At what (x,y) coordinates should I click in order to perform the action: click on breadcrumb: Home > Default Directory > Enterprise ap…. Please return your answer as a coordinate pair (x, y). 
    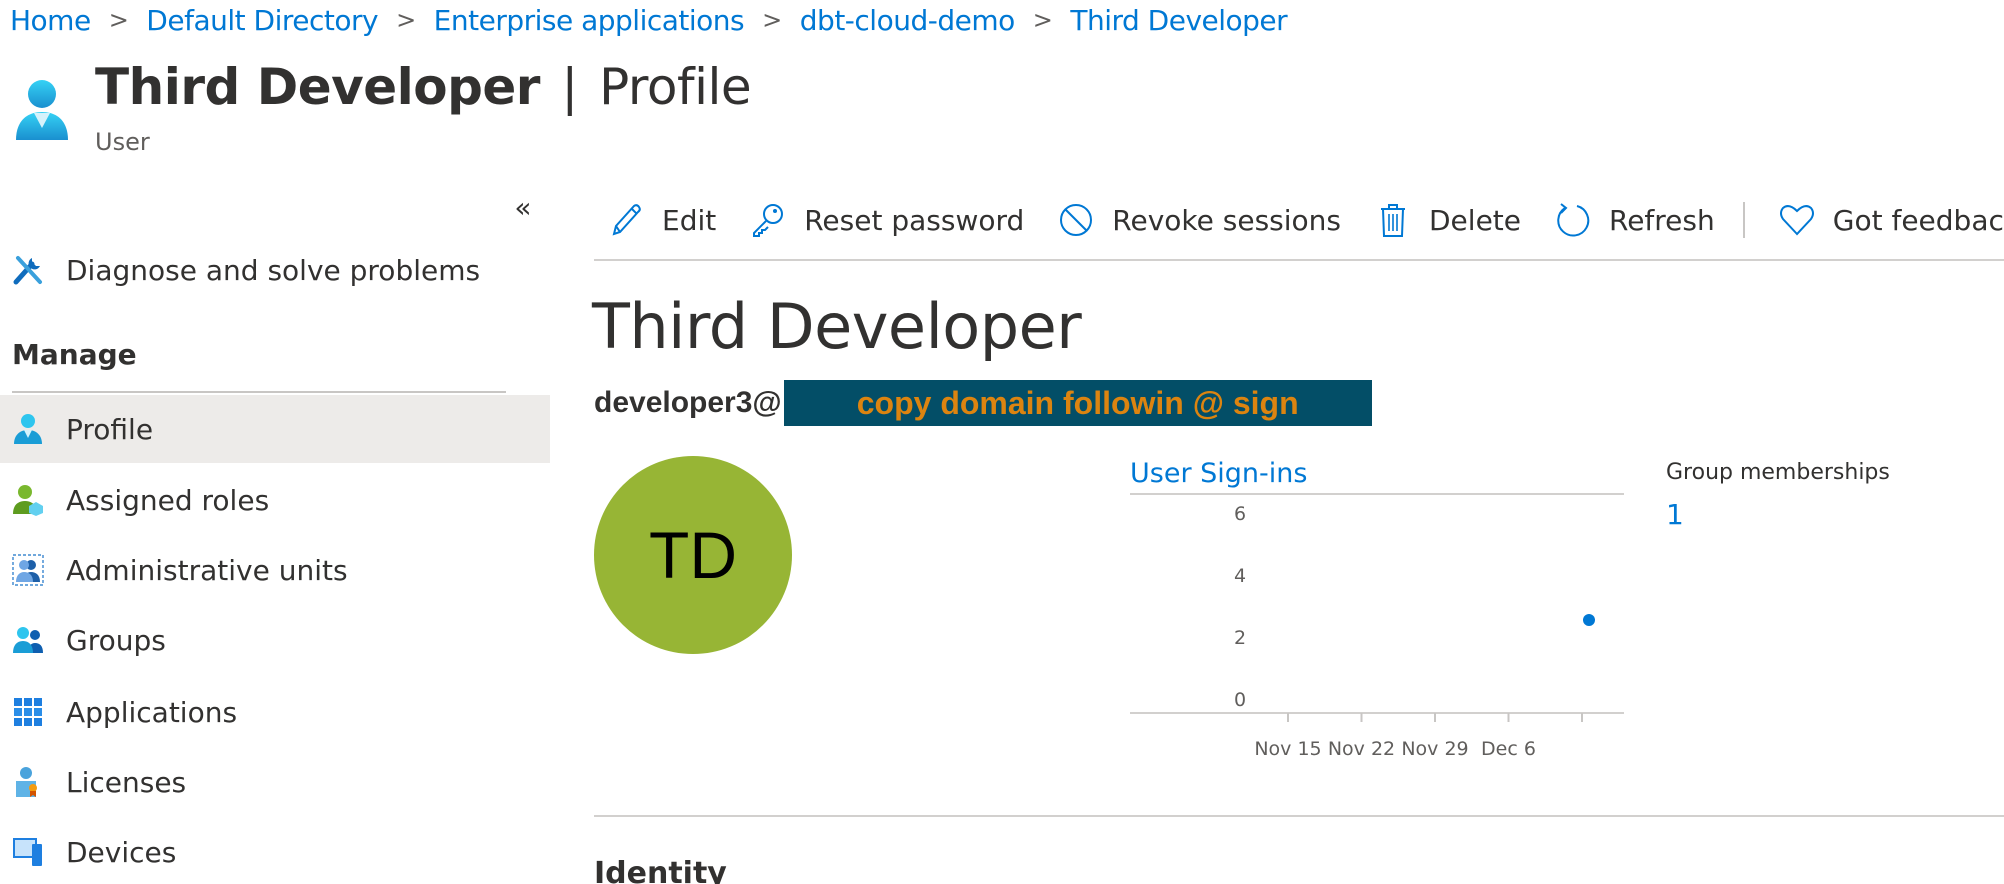
    Looking at the image, I should click on (649, 20).